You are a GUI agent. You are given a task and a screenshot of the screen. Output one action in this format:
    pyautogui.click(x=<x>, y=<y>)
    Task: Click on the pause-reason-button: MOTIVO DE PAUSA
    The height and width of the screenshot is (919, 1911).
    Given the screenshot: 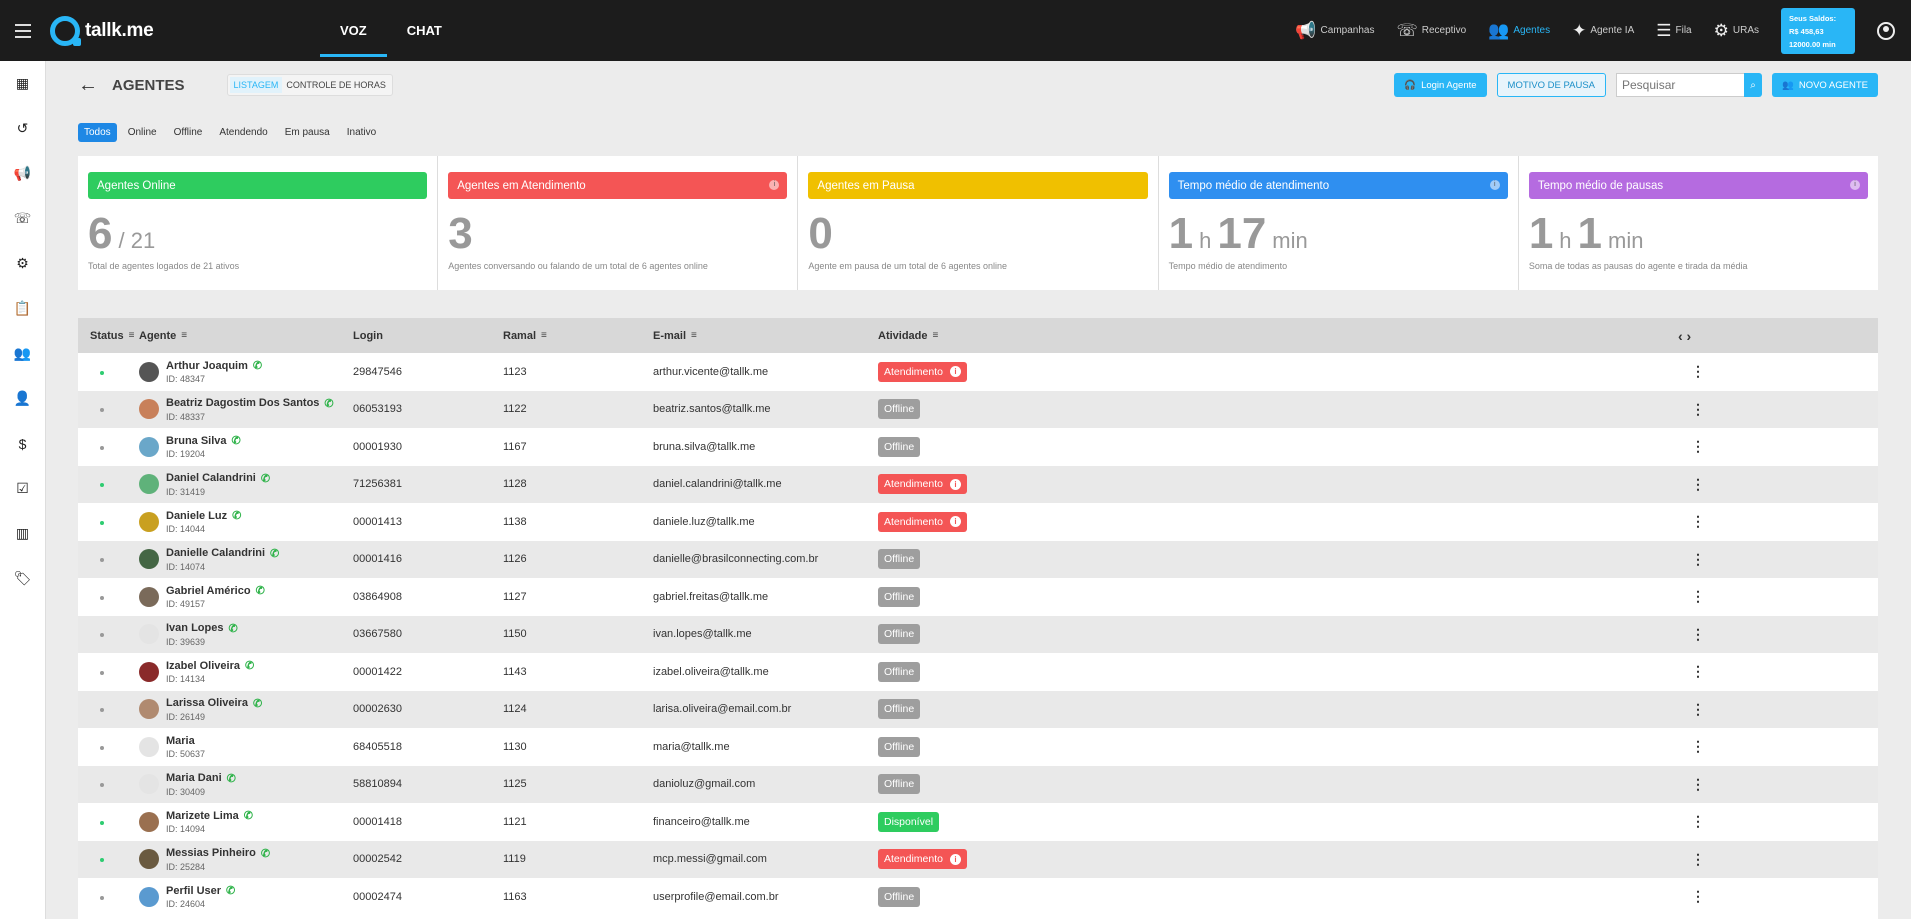 What is the action you would take?
    pyautogui.click(x=1551, y=85)
    